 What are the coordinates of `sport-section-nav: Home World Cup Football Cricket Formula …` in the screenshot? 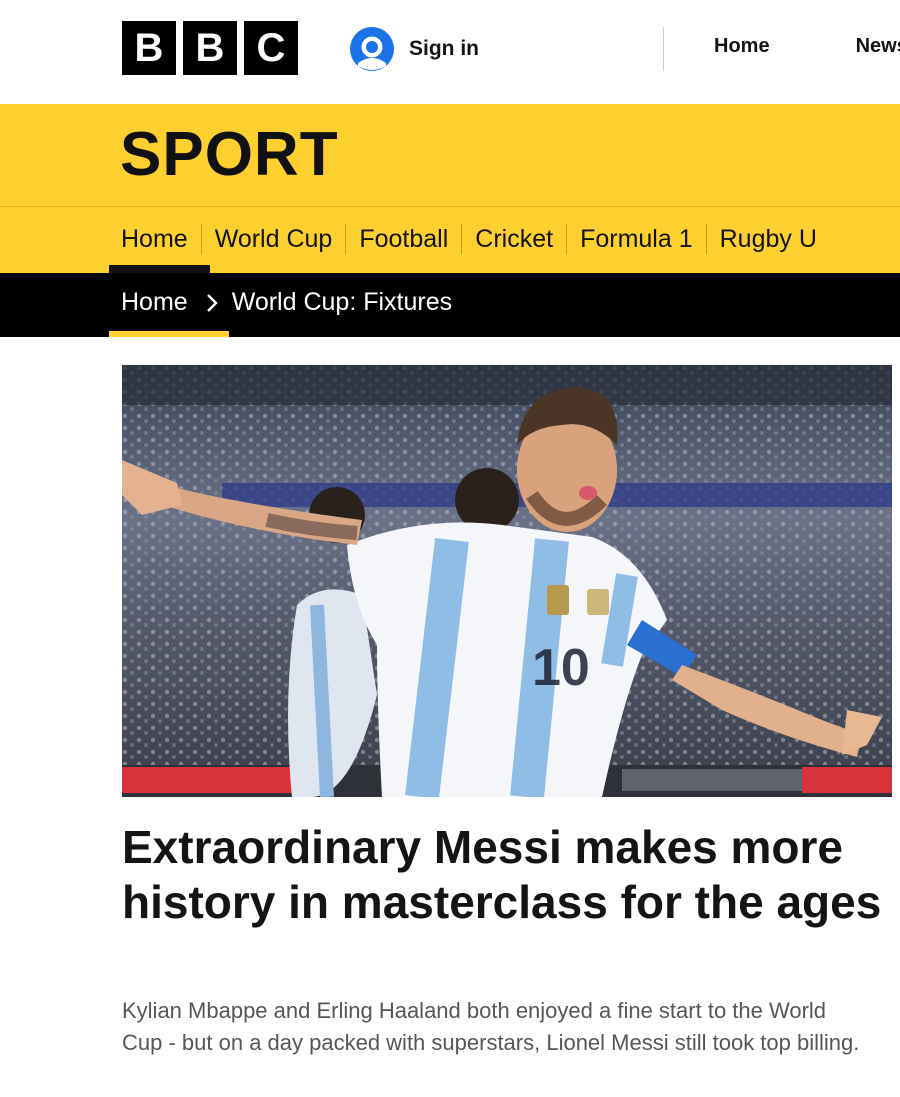 It's located at (450, 240).